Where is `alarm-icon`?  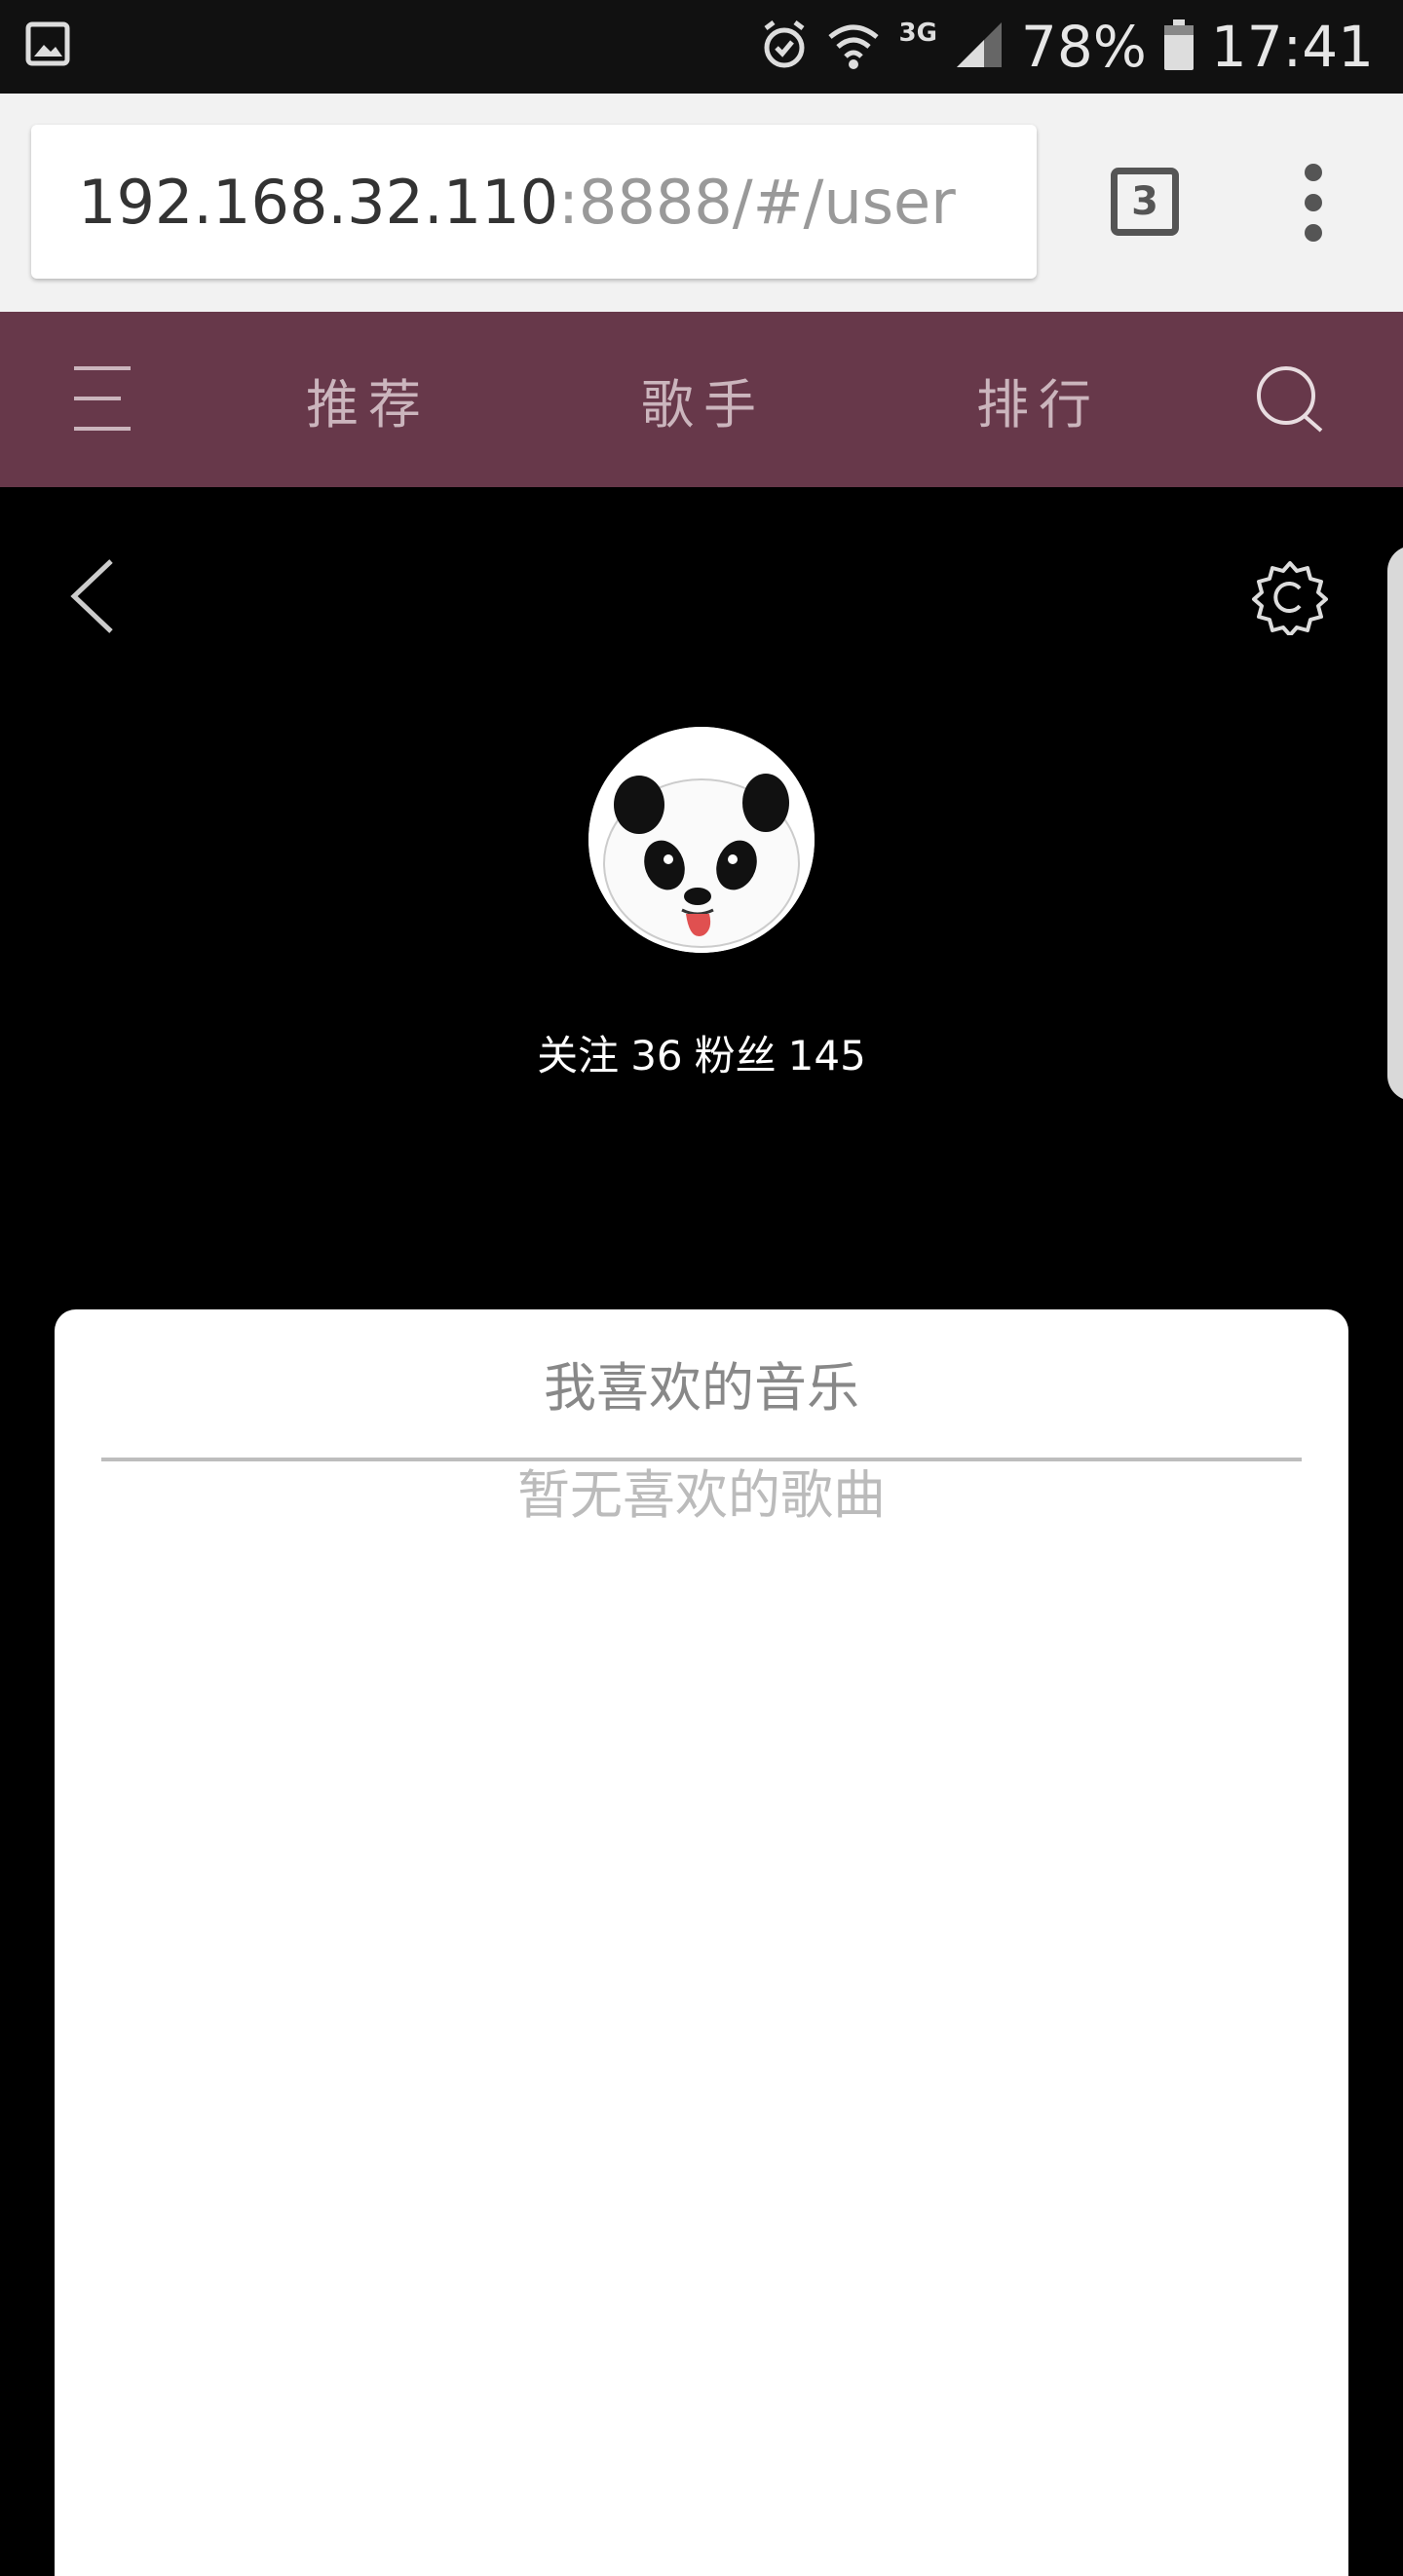 alarm-icon is located at coordinates (784, 47).